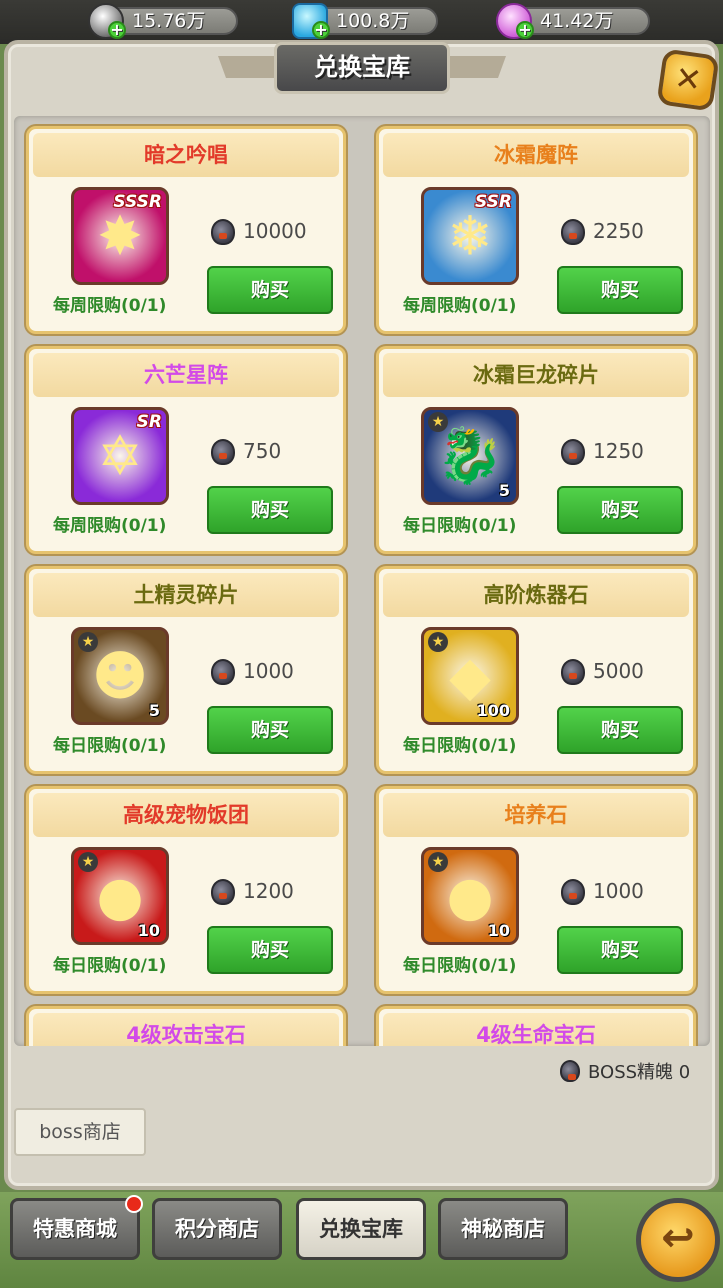 Image resolution: width=723 pixels, height=1288 pixels. What do you see at coordinates (618, 231) in the screenshot?
I see `item-price: 2250` at bounding box center [618, 231].